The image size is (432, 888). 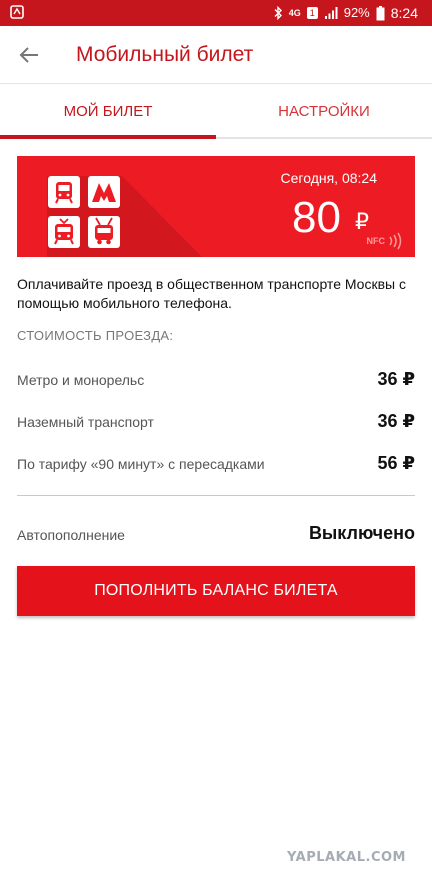 I want to click on network-type: 4G, so click(x=294, y=13).